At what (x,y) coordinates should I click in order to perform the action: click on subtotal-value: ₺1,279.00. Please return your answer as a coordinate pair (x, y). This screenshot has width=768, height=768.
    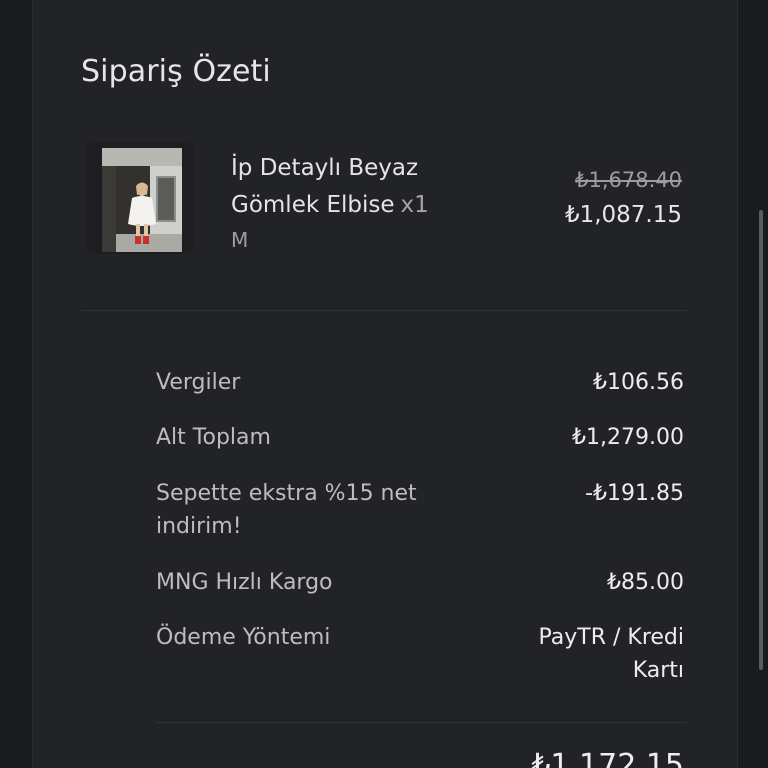
    Looking at the image, I should click on (628, 437).